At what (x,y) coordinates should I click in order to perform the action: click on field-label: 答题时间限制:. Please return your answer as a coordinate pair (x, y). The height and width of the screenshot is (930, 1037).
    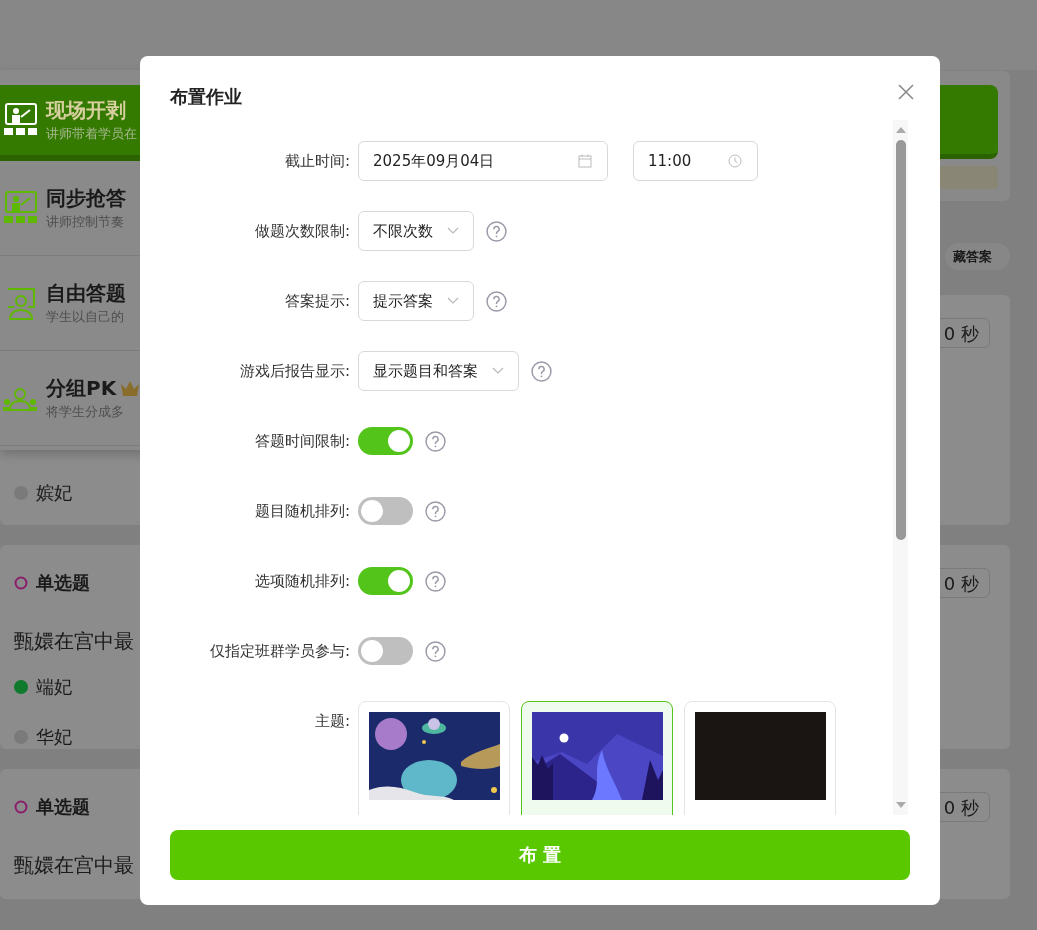
    Looking at the image, I should click on (301, 441).